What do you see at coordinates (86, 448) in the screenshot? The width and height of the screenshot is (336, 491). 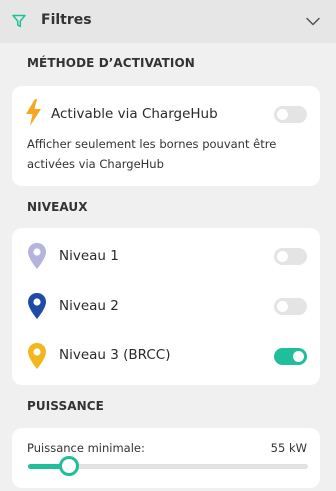 I see `min-power-label: Puissance minimale:` at bounding box center [86, 448].